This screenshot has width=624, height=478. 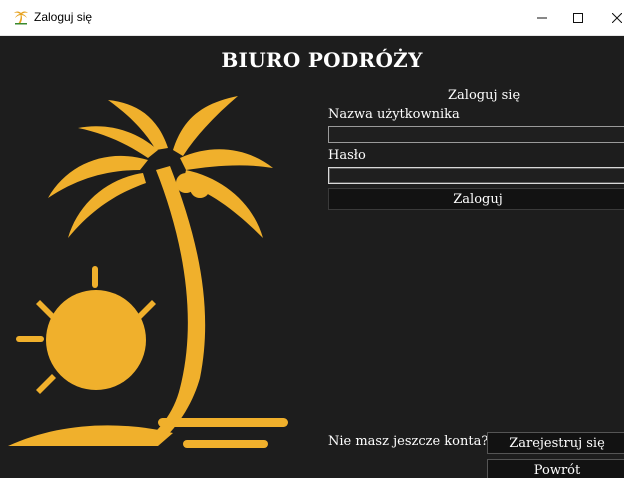 What do you see at coordinates (322, 60) in the screenshot?
I see `page-title: BIURO PODRÓŻY` at bounding box center [322, 60].